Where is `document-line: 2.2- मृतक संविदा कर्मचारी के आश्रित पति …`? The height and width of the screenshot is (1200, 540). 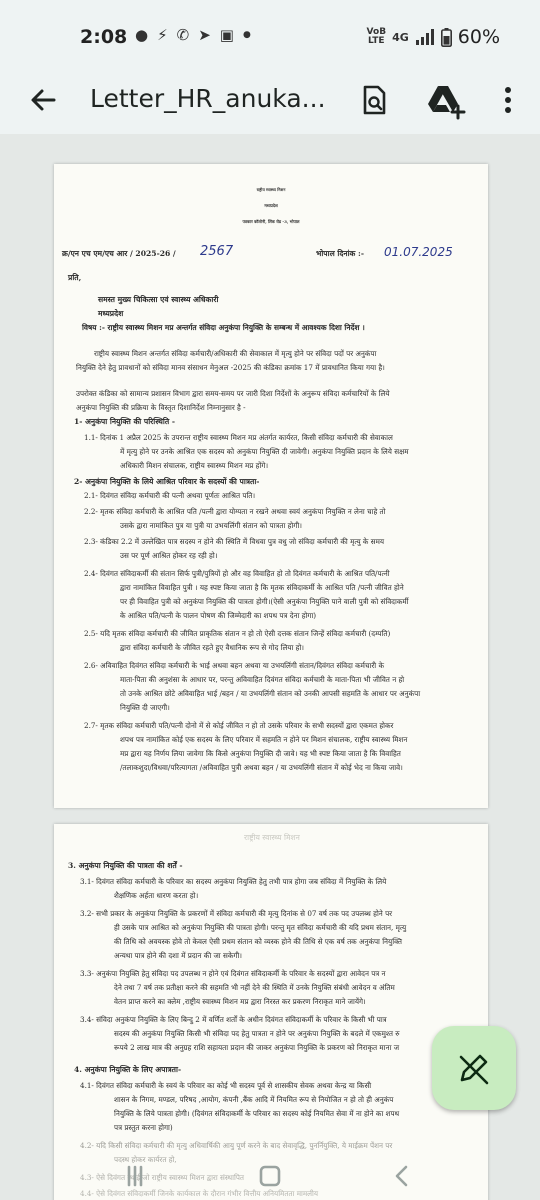
document-line: 2.2- मृतक संविदा कर्मचारी के आश्रित पति … is located at coordinates (235, 511).